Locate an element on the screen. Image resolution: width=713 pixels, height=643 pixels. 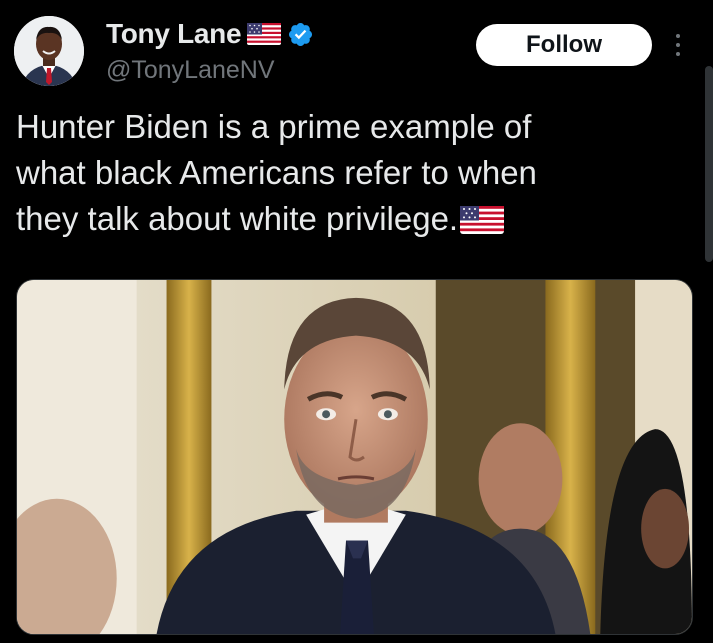
verified-badge-icon is located at coordinates (300, 34).